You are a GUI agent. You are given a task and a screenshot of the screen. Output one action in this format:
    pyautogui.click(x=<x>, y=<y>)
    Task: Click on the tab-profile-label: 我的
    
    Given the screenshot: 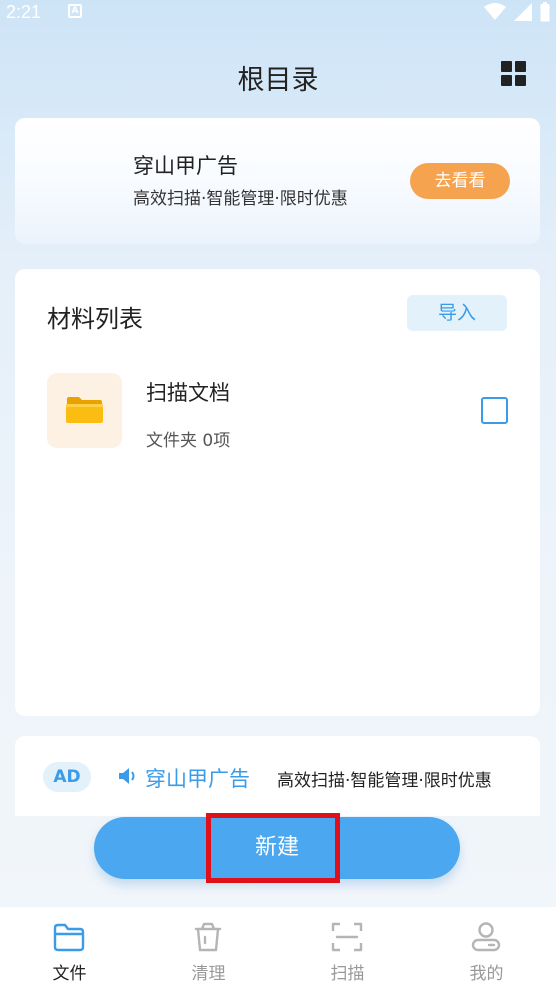 What is the action you would take?
    pyautogui.click(x=486, y=974)
    